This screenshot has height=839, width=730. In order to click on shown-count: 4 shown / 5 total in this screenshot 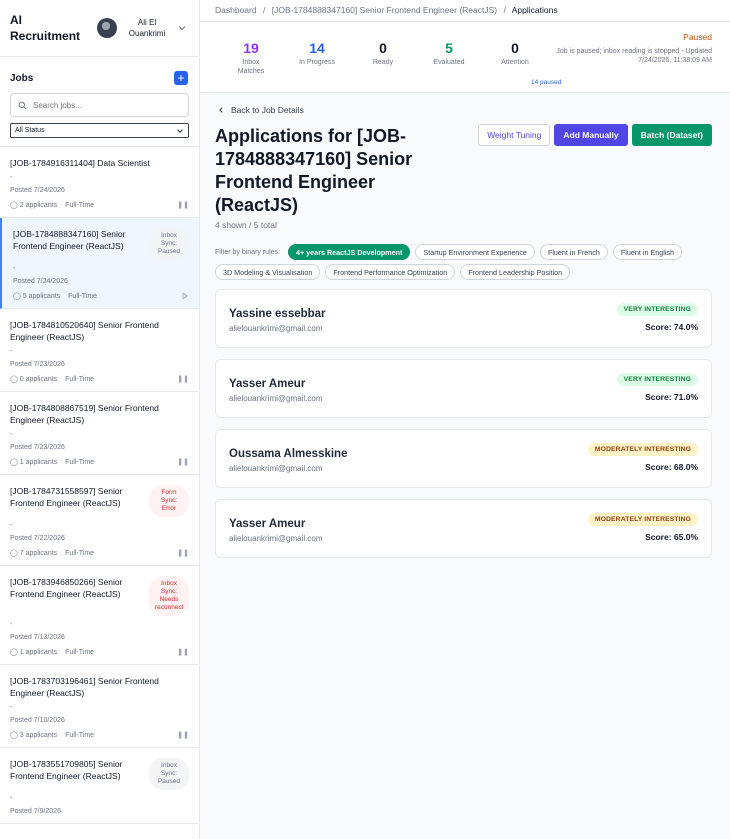, I will do `click(246, 225)`.